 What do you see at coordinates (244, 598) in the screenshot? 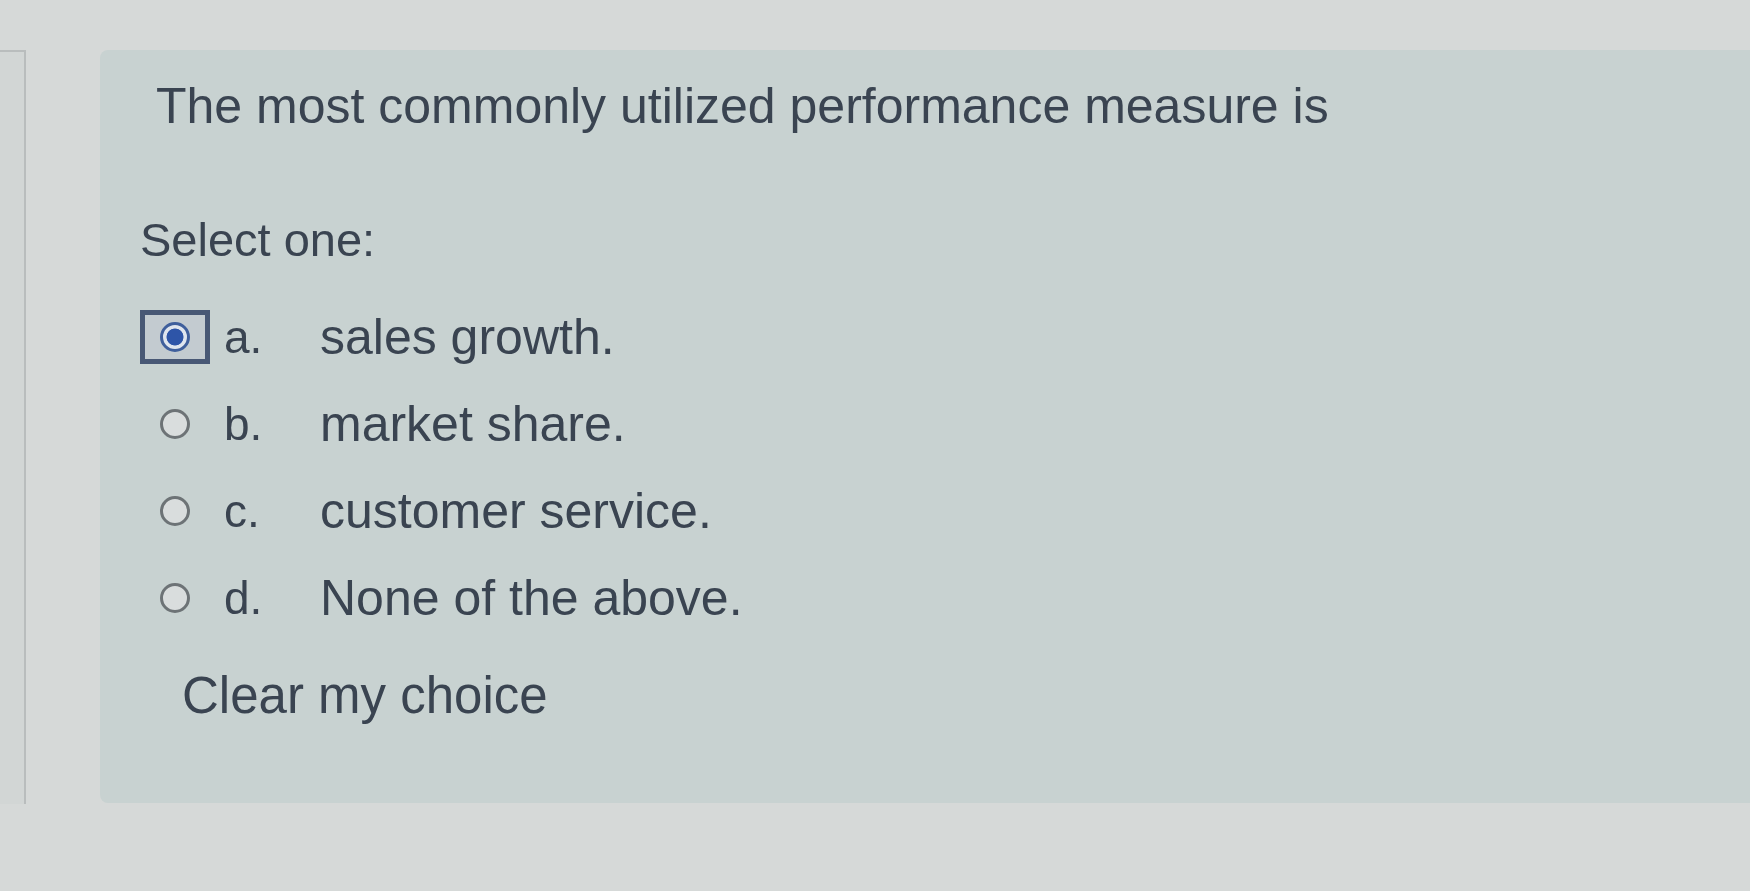
I see `option-letter: d.` at bounding box center [244, 598].